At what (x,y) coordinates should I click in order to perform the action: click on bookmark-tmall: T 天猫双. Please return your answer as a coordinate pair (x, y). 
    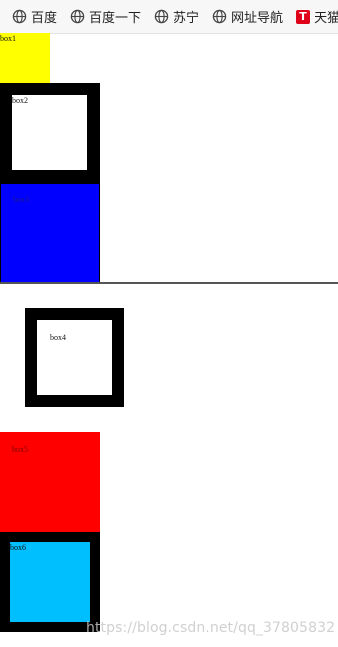
    Looking at the image, I should click on (317, 16).